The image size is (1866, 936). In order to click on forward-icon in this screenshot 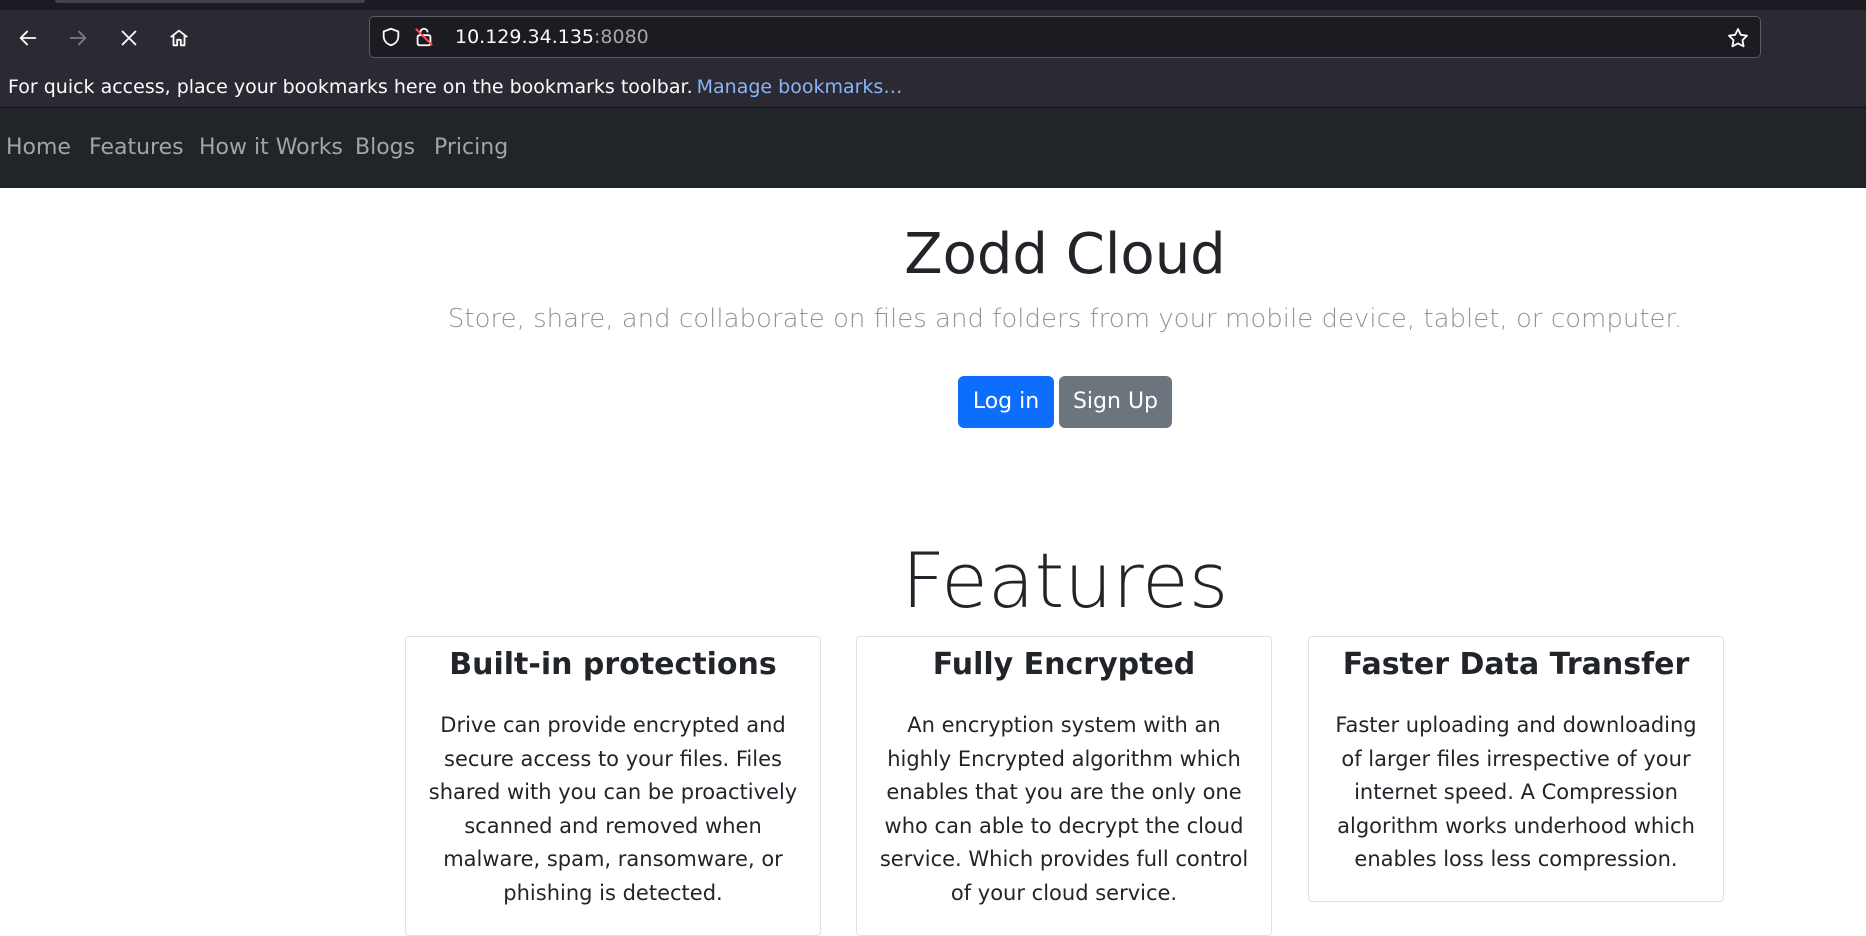, I will do `click(78, 38)`.